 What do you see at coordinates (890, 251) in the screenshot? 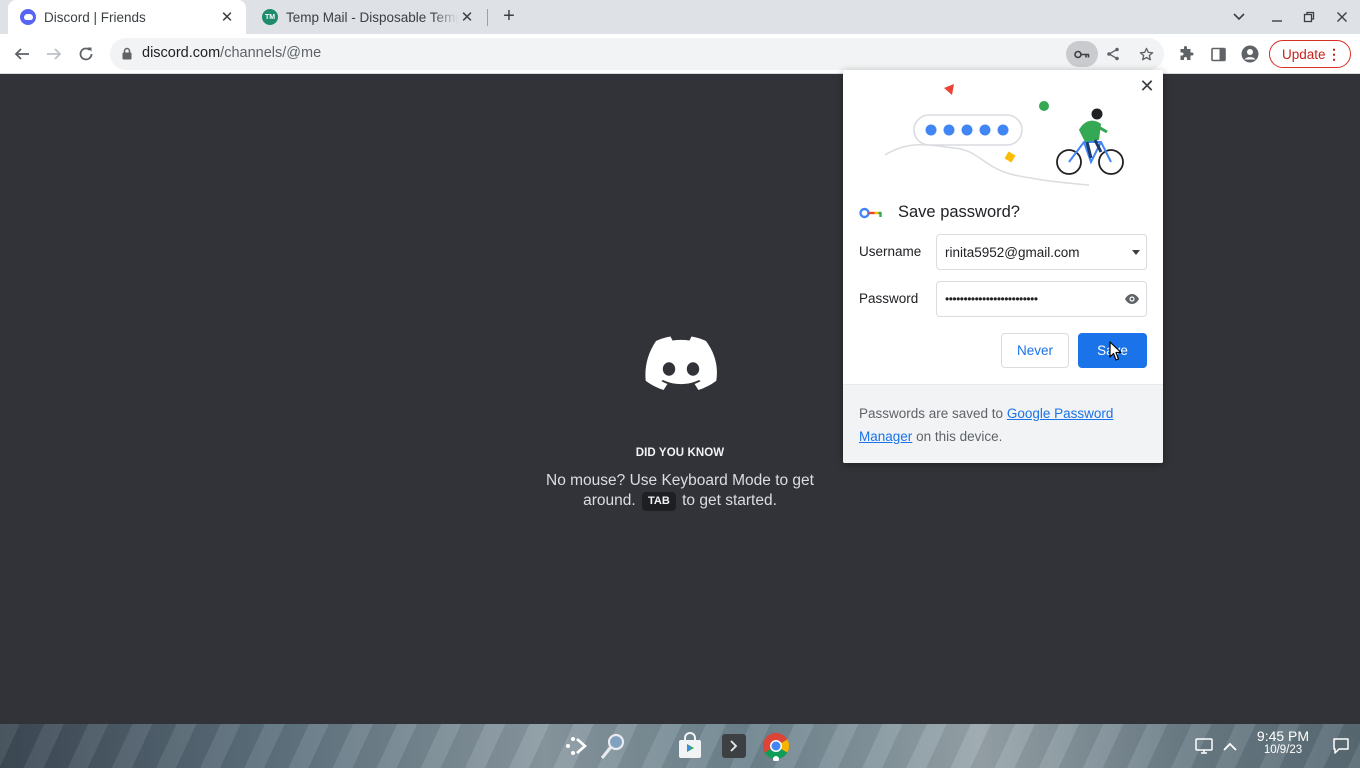
I see `username-label: Username` at bounding box center [890, 251].